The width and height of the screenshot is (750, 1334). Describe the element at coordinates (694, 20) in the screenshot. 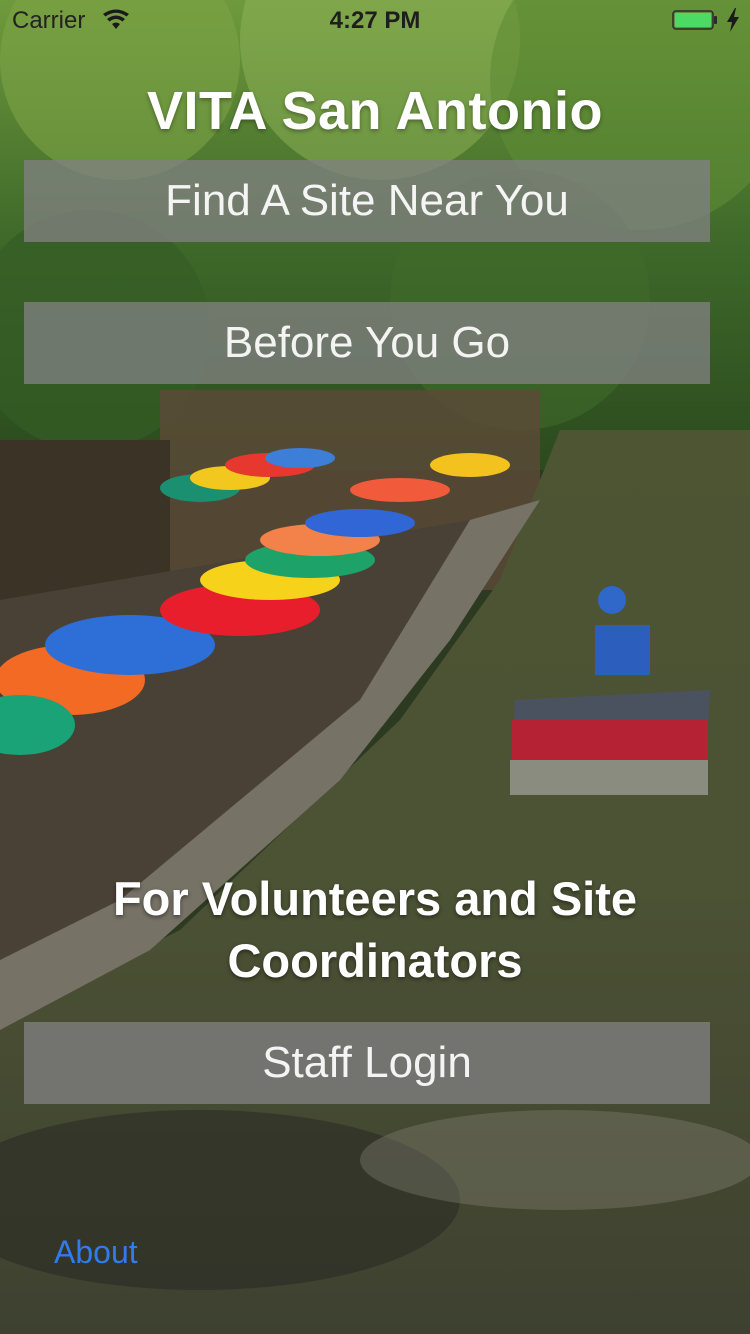

I see `battery-icon` at that location.